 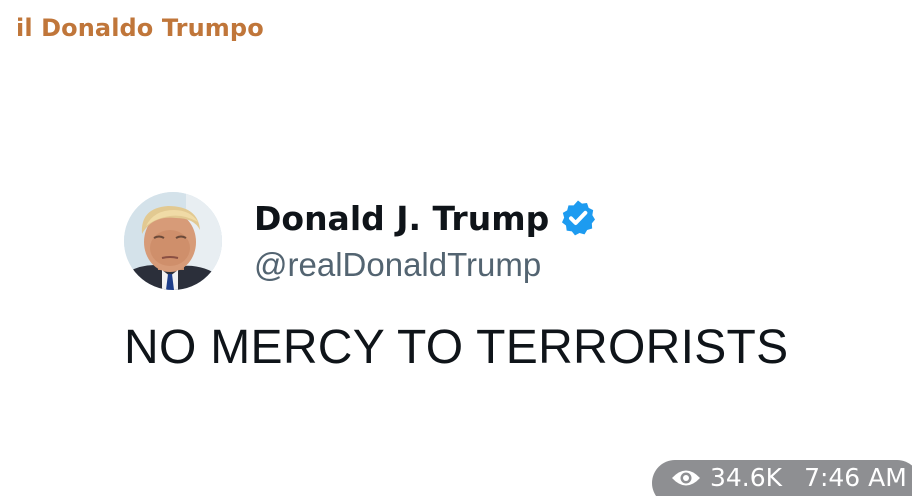 I want to click on display-name-row: Donald J. Trump, so click(x=426, y=218).